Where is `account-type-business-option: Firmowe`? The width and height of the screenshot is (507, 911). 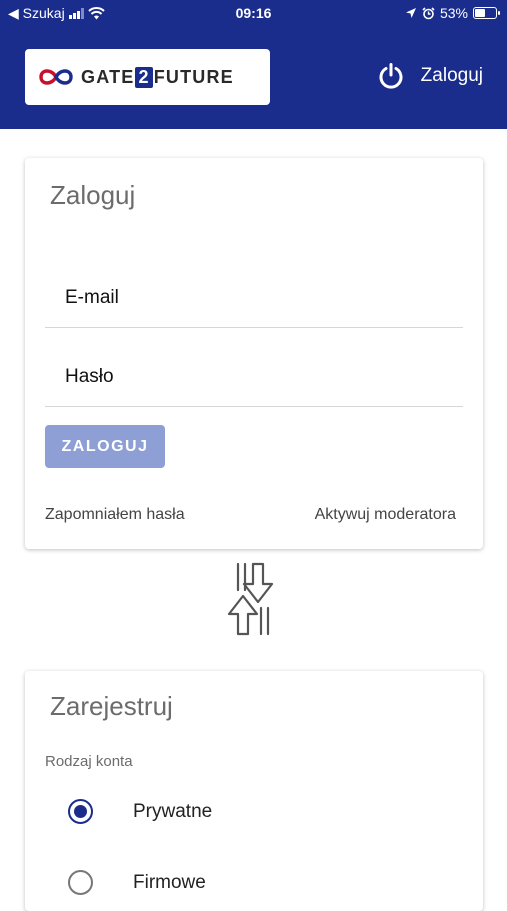 account-type-business-option: Firmowe is located at coordinates (137, 882).